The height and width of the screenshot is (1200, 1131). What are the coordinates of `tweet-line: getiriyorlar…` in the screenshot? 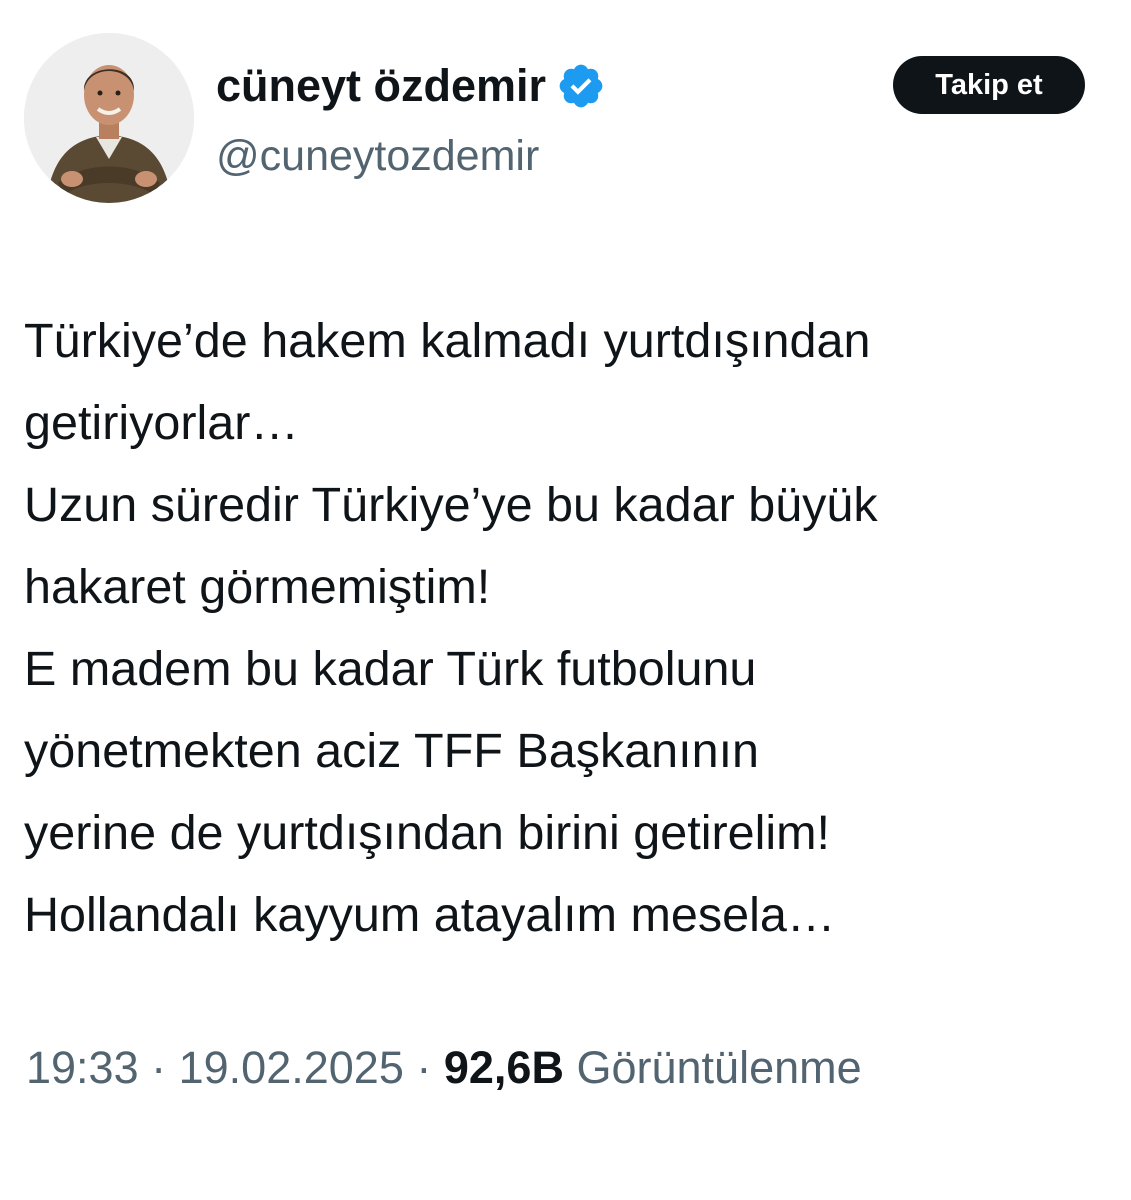 It's located at (161, 423).